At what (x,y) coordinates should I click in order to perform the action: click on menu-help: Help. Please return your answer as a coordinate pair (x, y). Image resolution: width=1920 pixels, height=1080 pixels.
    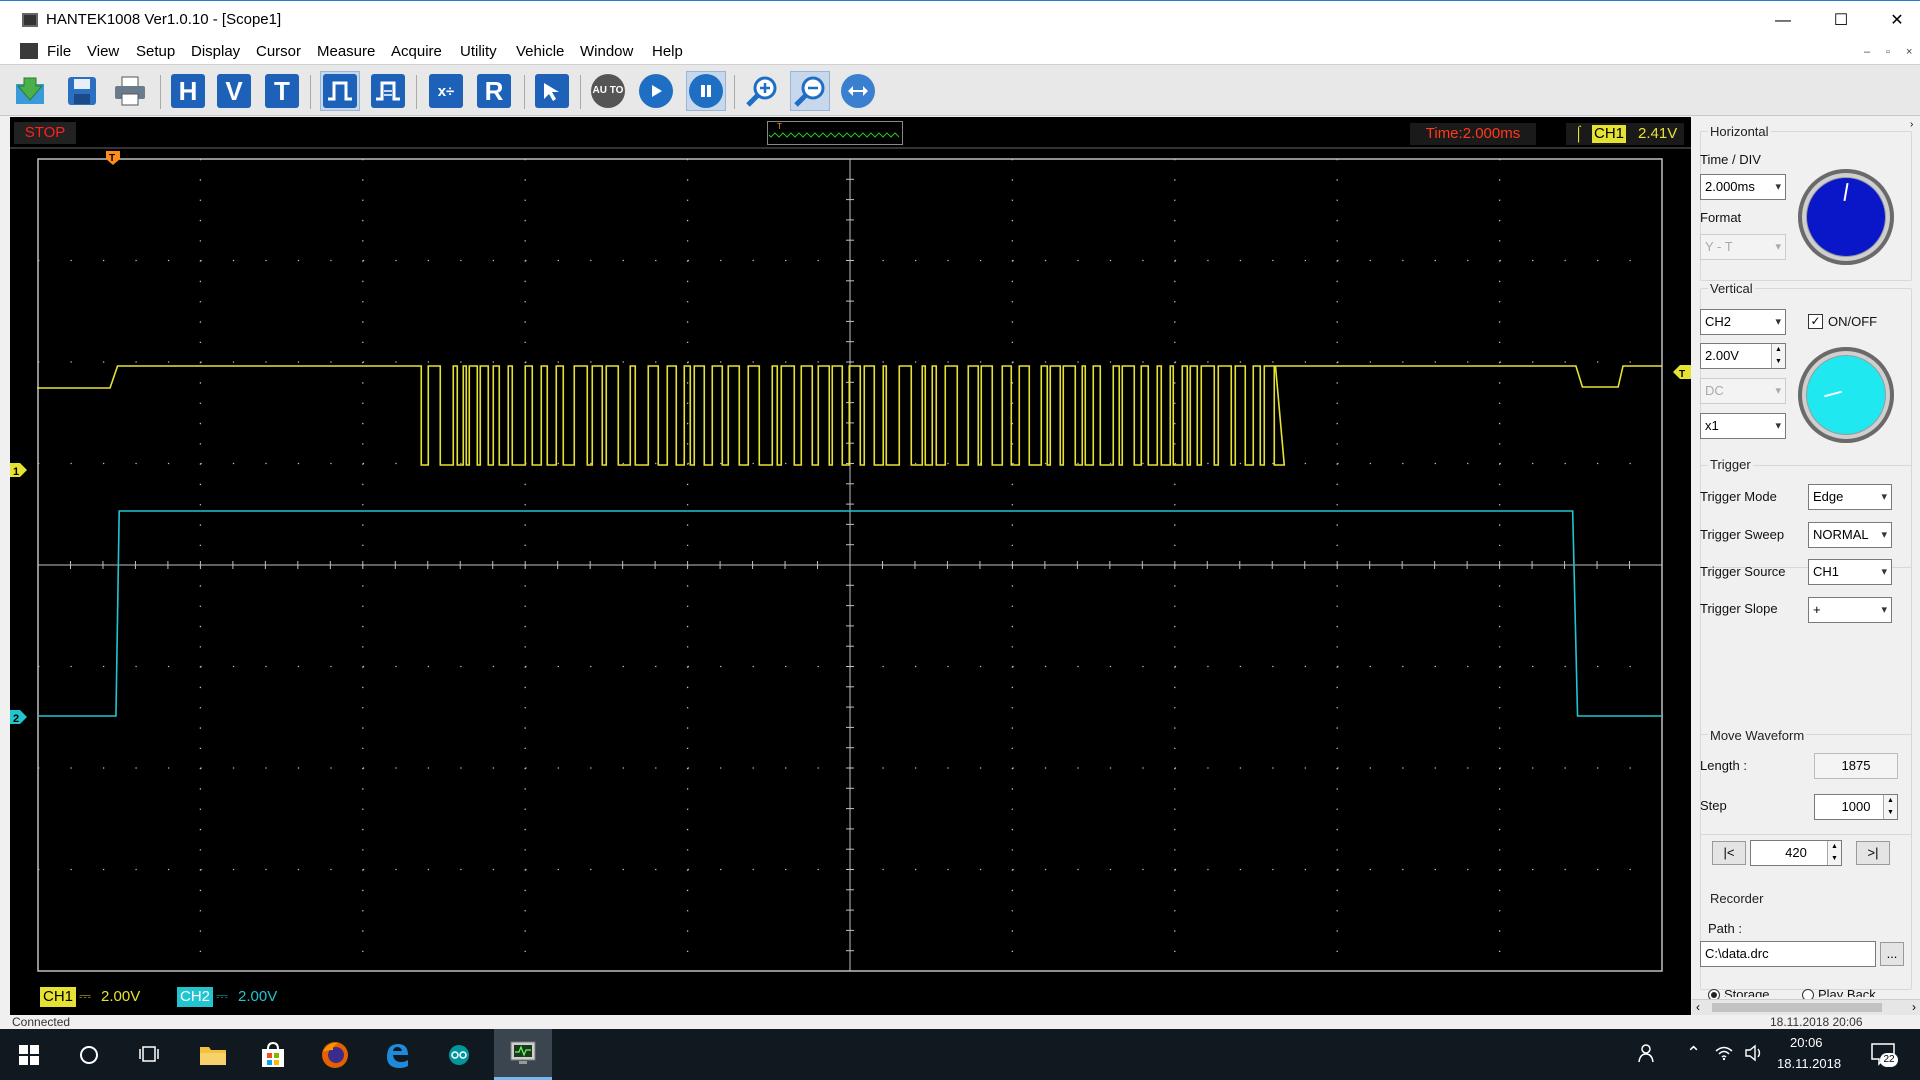
    Looking at the image, I should click on (667, 51).